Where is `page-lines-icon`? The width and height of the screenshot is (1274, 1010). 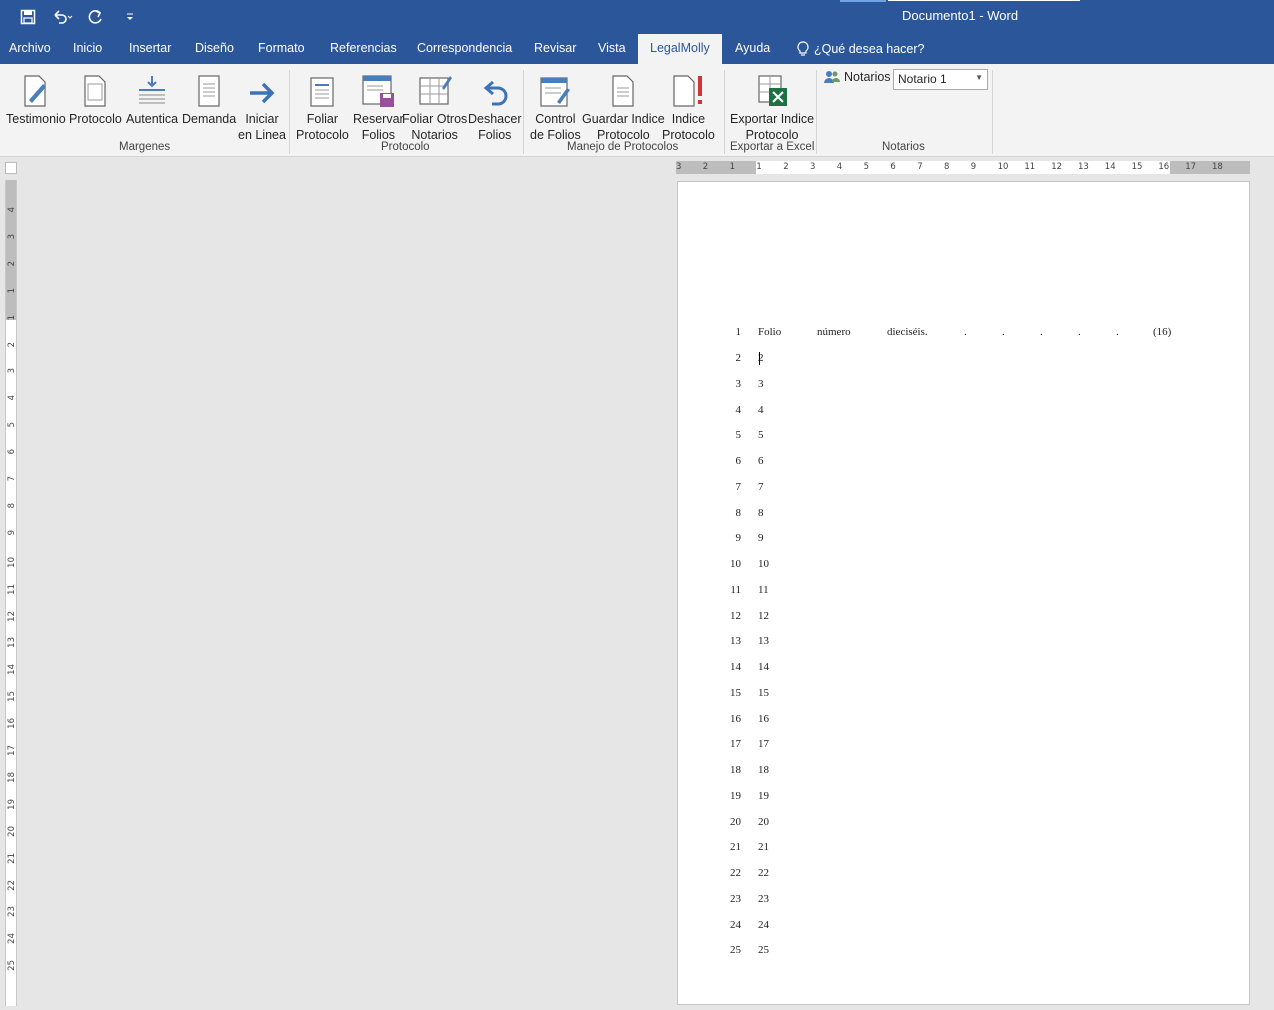 page-lines-icon is located at coordinates (209, 91).